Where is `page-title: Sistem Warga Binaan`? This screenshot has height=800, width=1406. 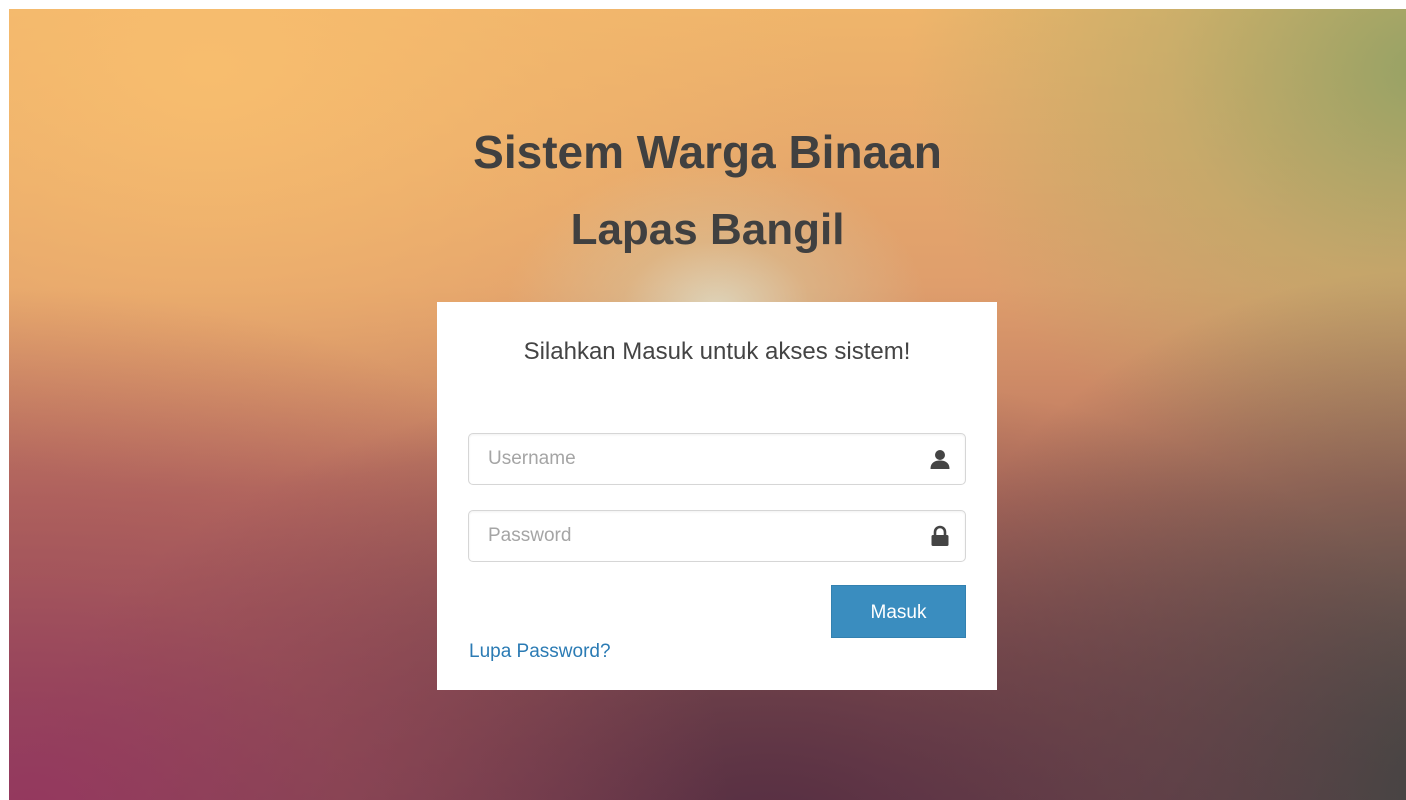 page-title: Sistem Warga Binaan is located at coordinates (707, 152).